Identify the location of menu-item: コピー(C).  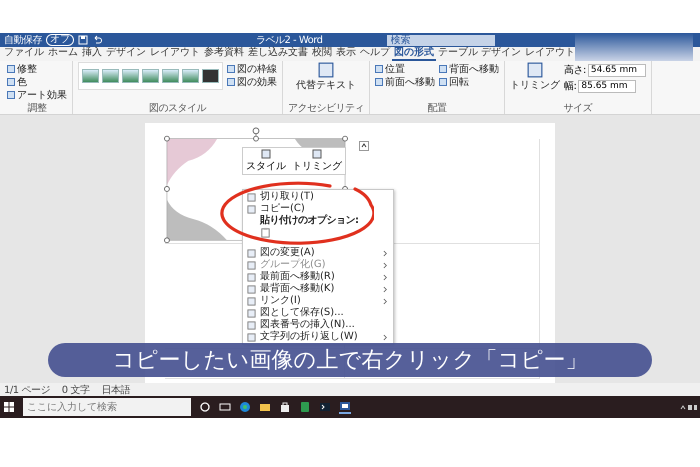
(282, 209).